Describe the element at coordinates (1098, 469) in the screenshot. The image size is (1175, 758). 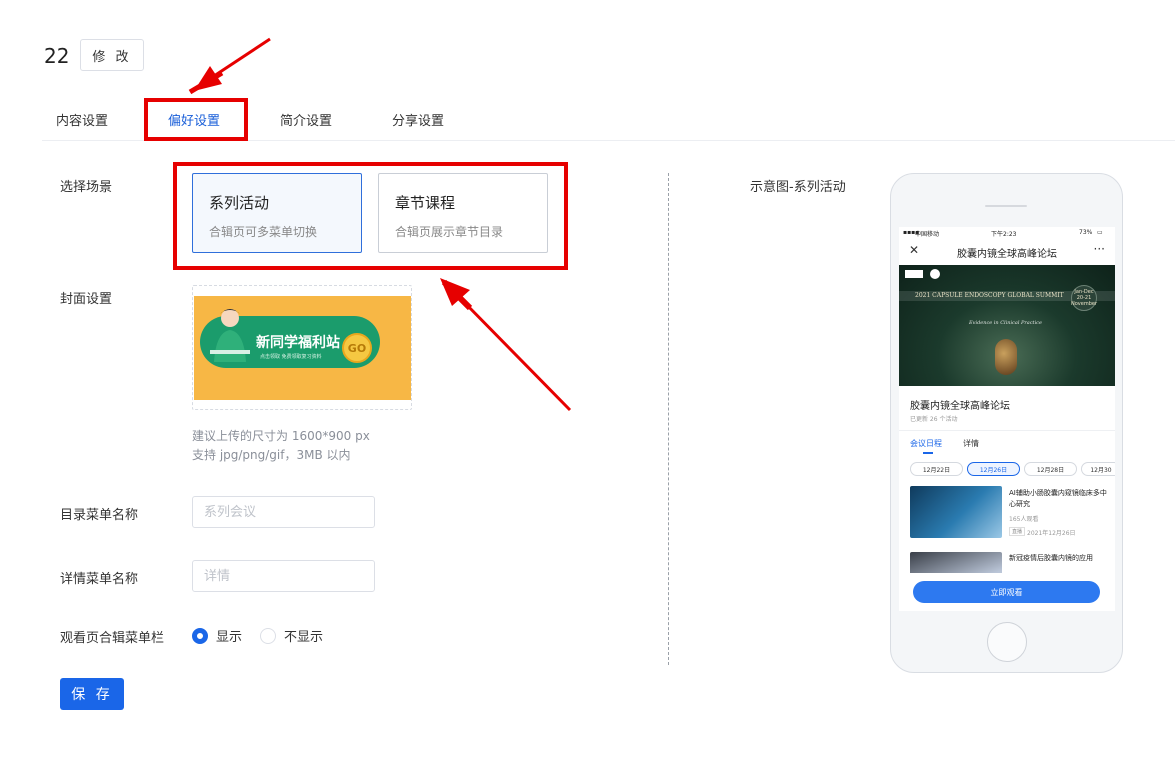
I see `date-chip: 12月30` at that location.